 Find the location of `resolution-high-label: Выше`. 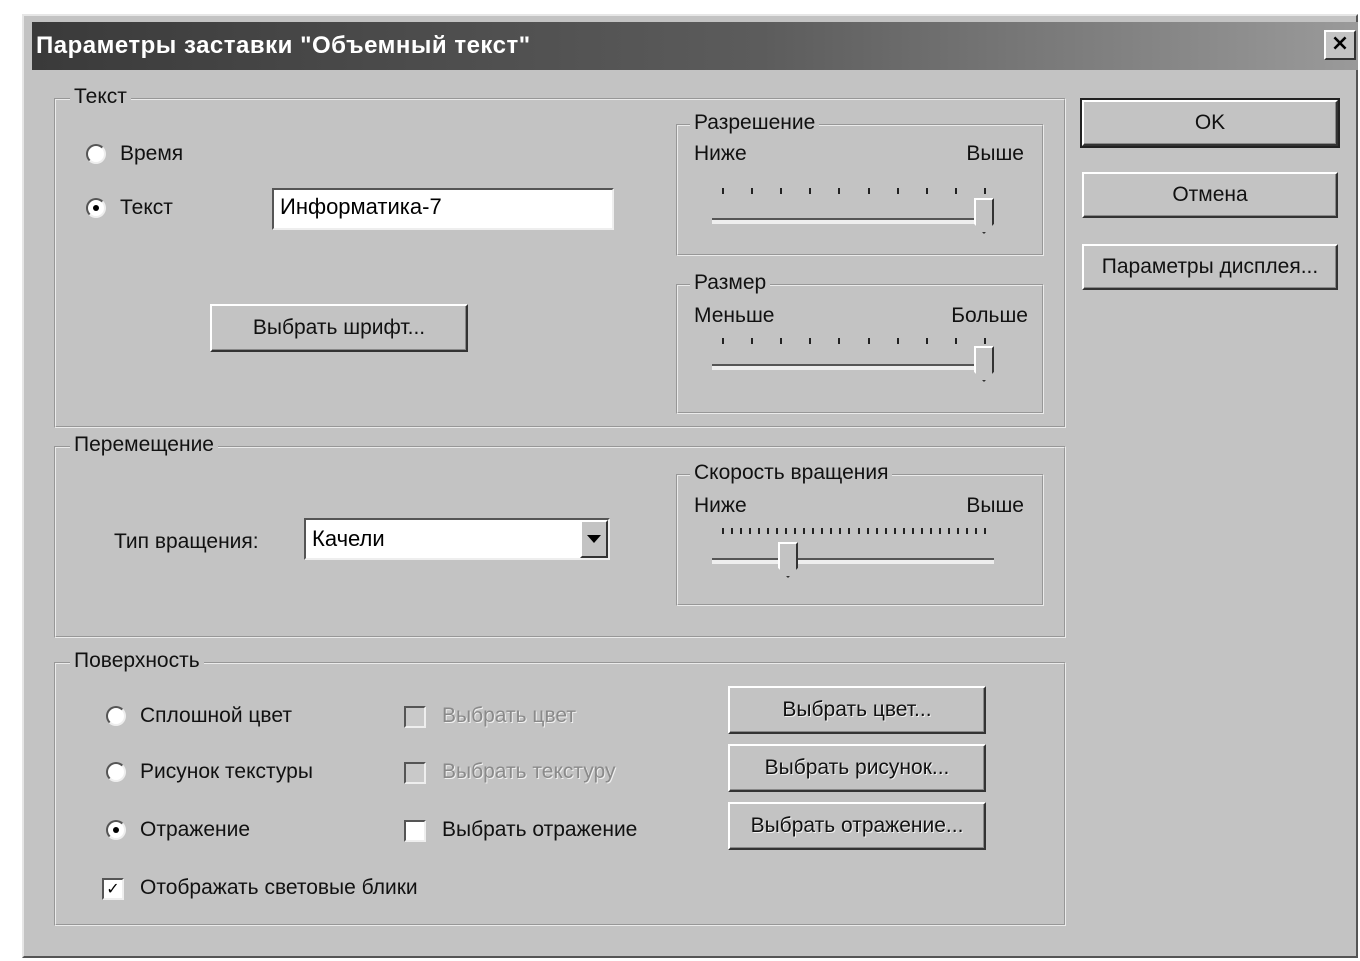

resolution-high-label: Выше is located at coordinates (995, 153).